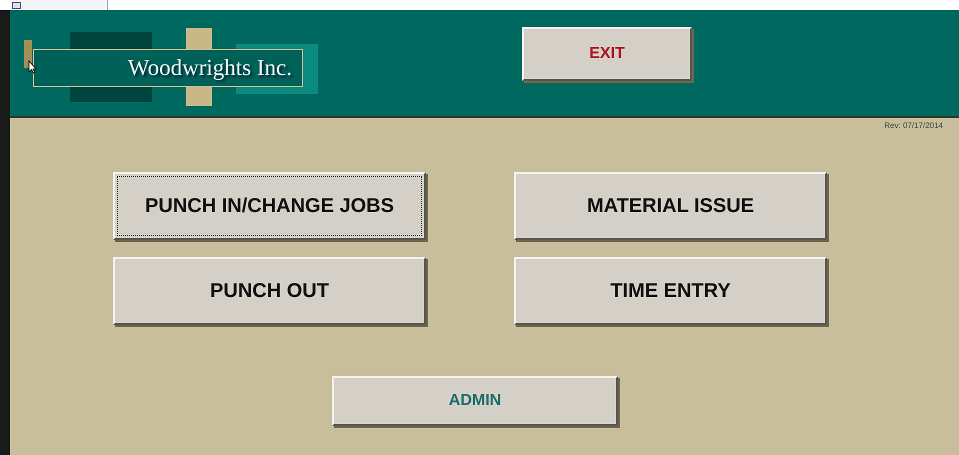  I want to click on cursor-icon, so click(32, 67).